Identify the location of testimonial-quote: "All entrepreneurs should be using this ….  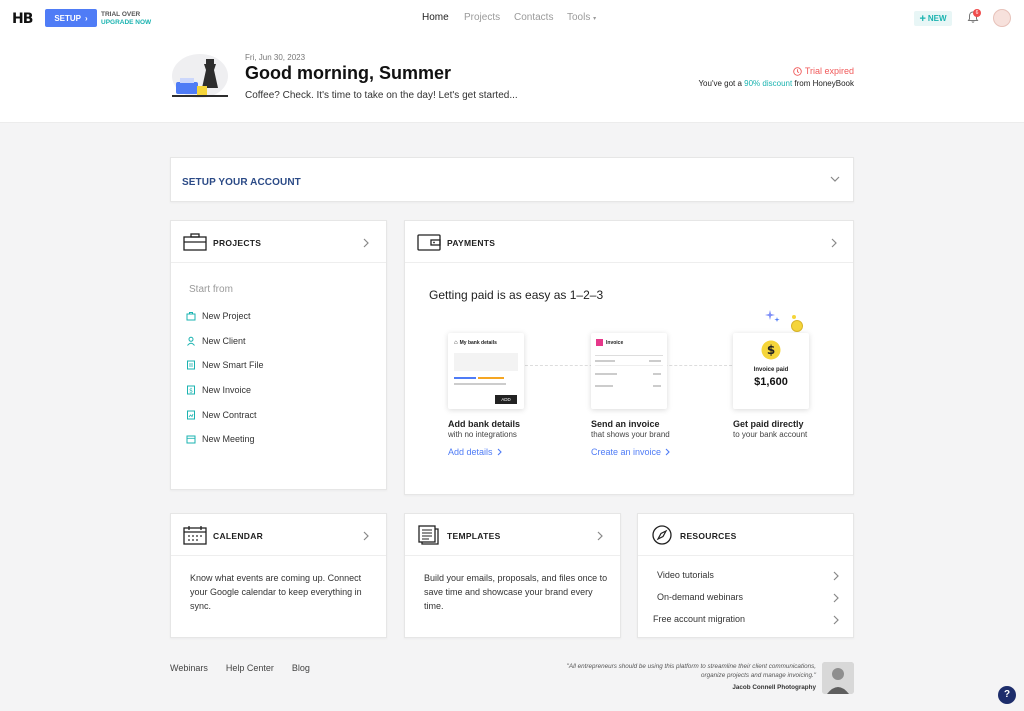
(691, 671).